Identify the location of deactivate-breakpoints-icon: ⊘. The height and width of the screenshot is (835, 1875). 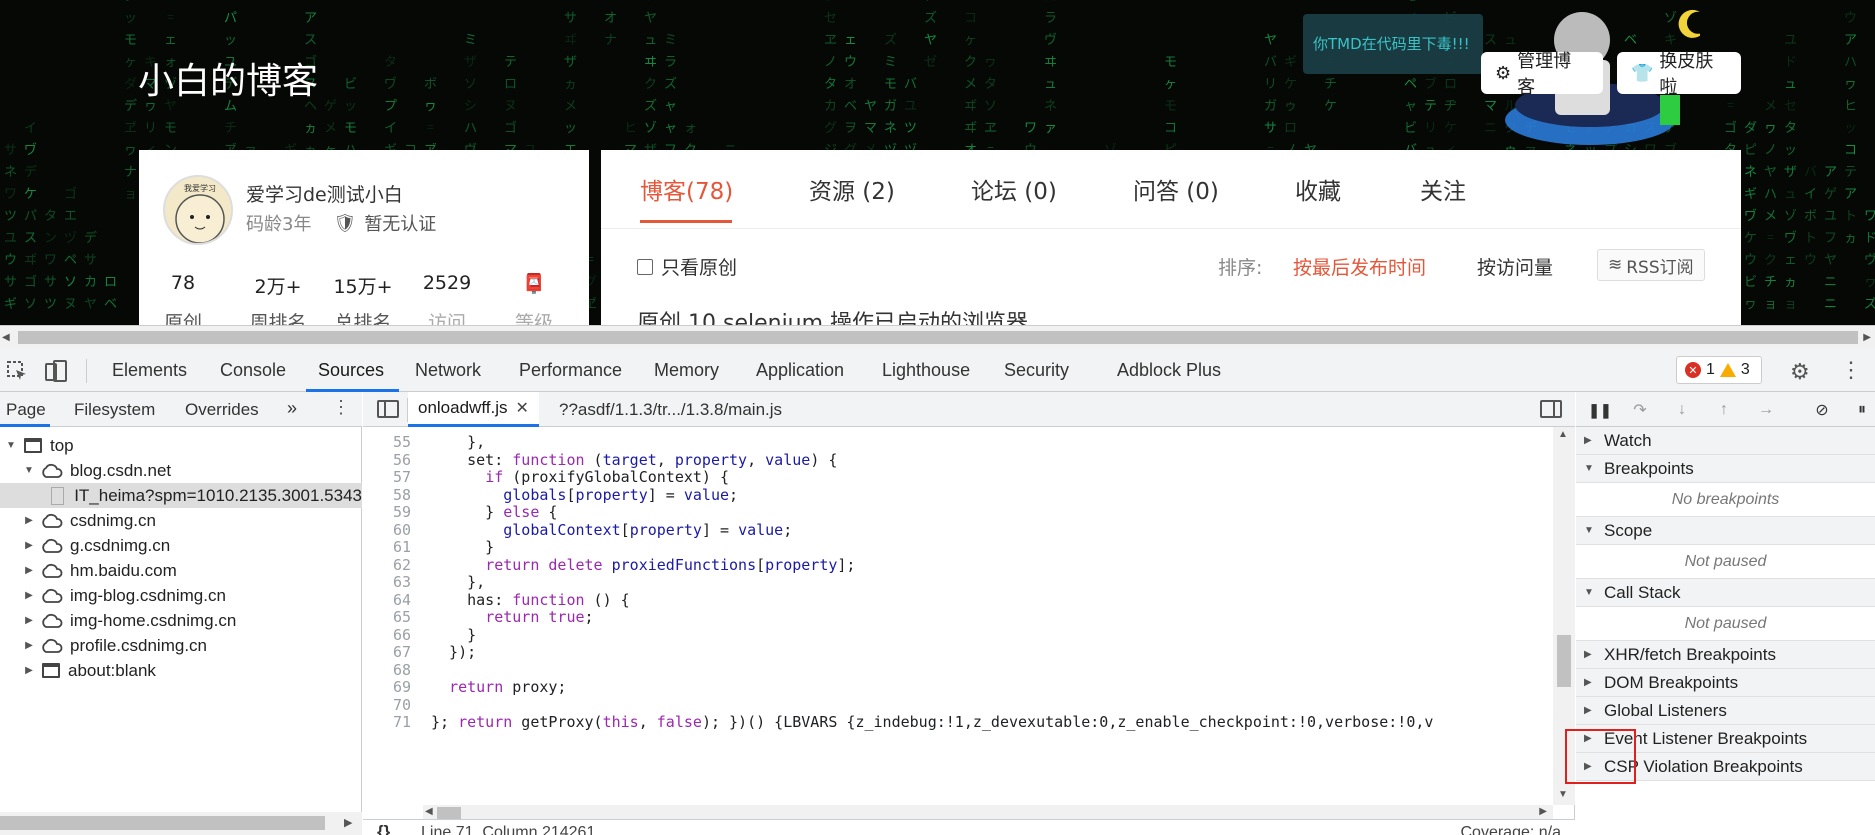
(1822, 410).